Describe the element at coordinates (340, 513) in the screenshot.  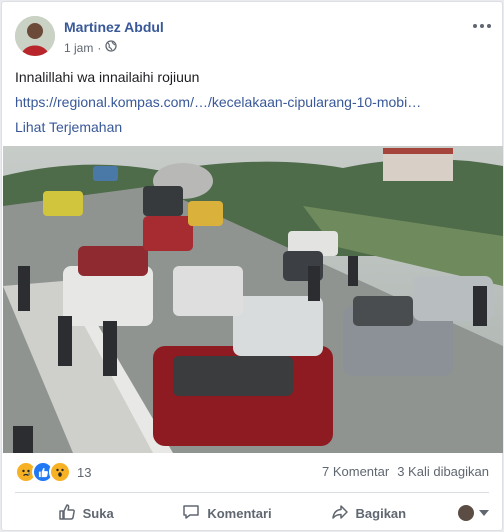
I see `share-arrow-icon` at that location.